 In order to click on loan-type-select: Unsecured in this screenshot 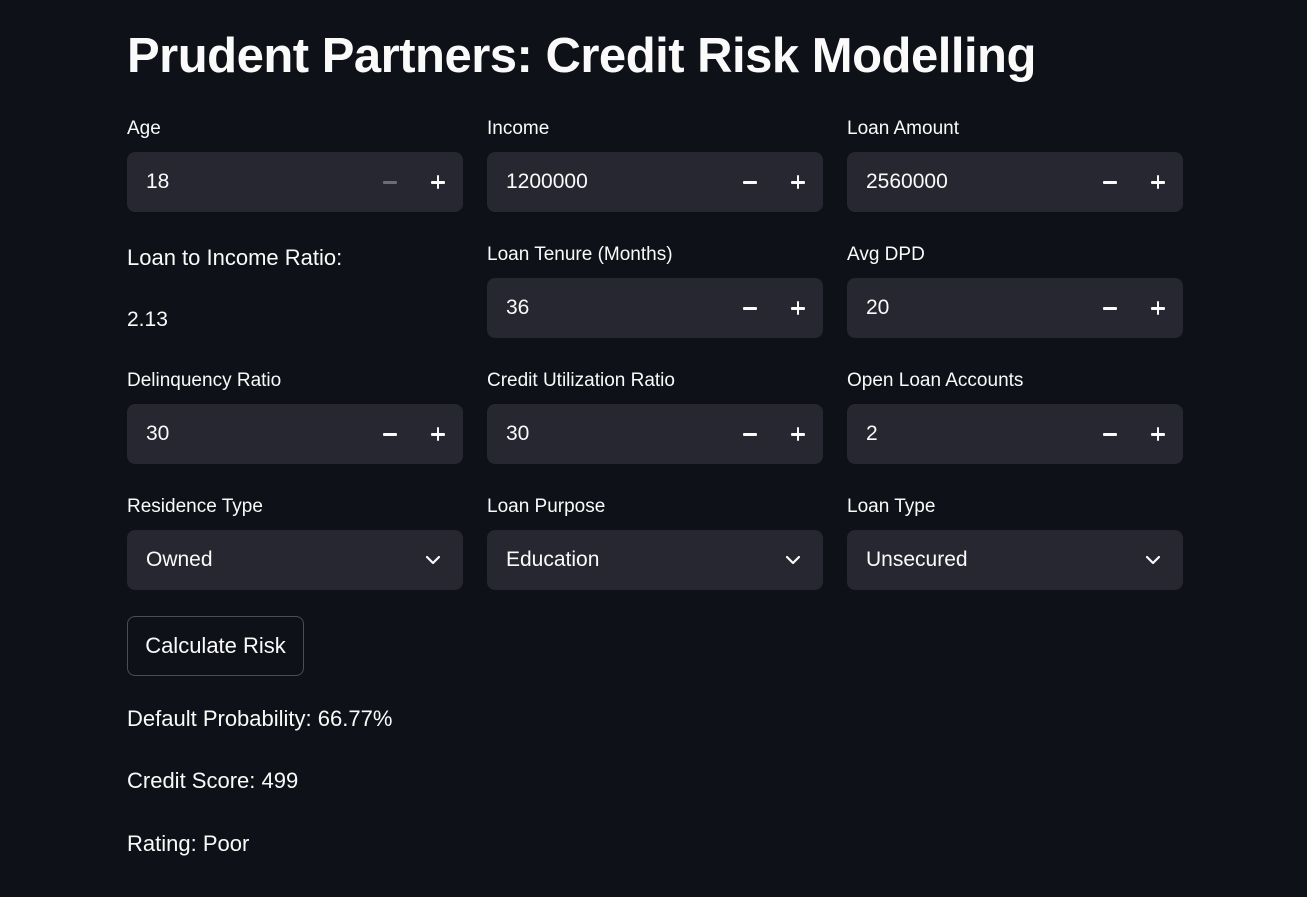, I will do `click(1015, 560)`.